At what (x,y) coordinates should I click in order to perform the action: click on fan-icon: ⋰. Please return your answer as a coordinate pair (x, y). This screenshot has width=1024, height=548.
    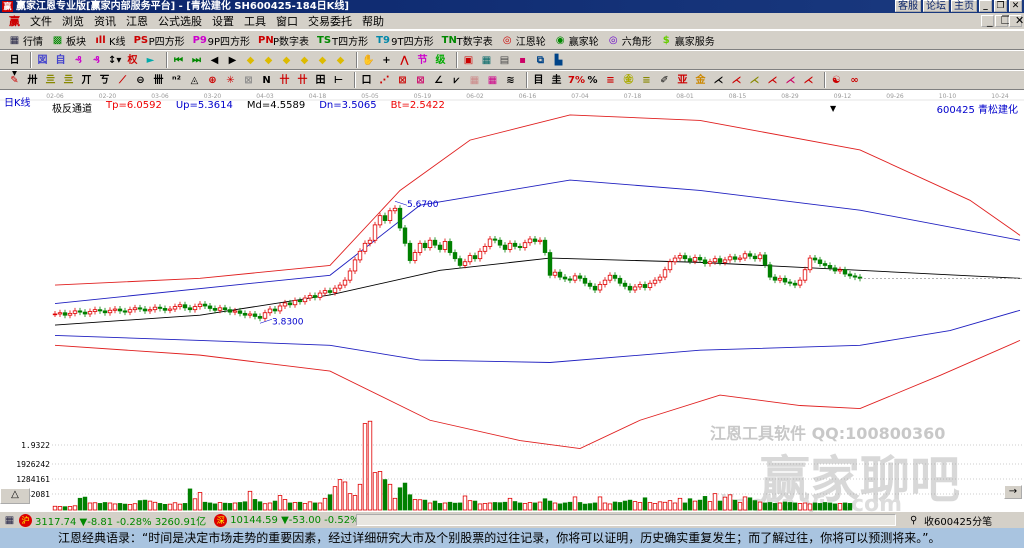
    Looking at the image, I should click on (384, 80).